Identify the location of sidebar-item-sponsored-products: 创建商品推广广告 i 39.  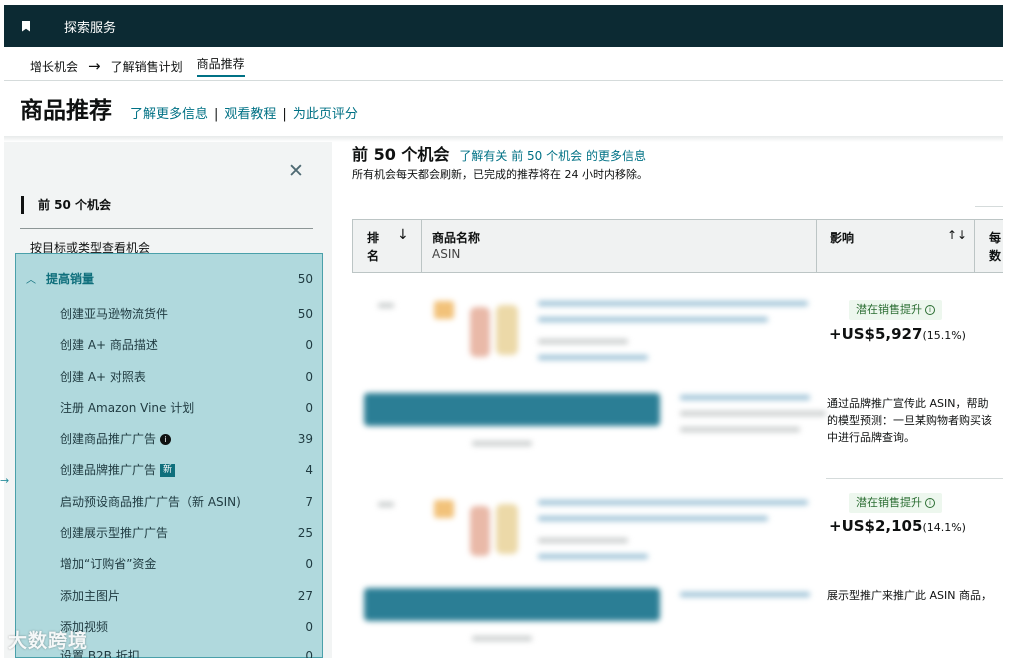
(169, 438).